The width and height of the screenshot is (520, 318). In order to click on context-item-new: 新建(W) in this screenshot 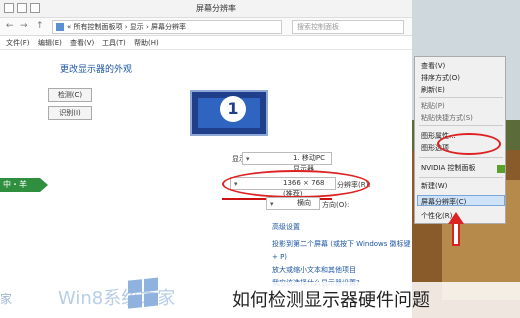, I will do `click(434, 186)`.